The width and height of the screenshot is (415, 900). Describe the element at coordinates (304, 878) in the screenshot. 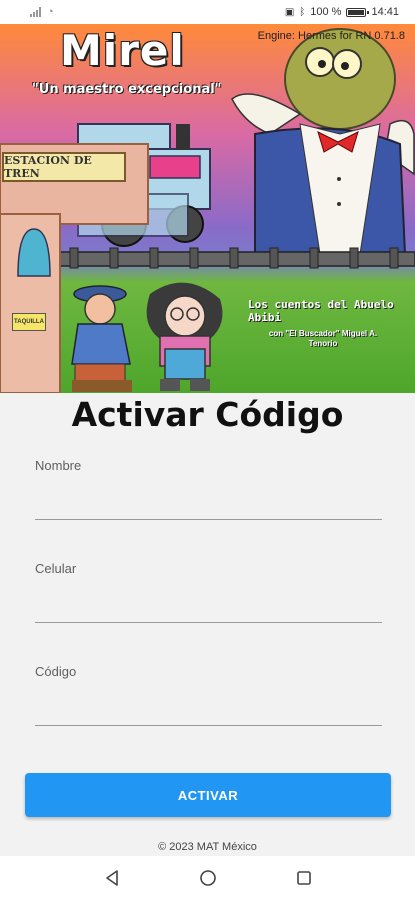

I see `recents-icon` at that location.